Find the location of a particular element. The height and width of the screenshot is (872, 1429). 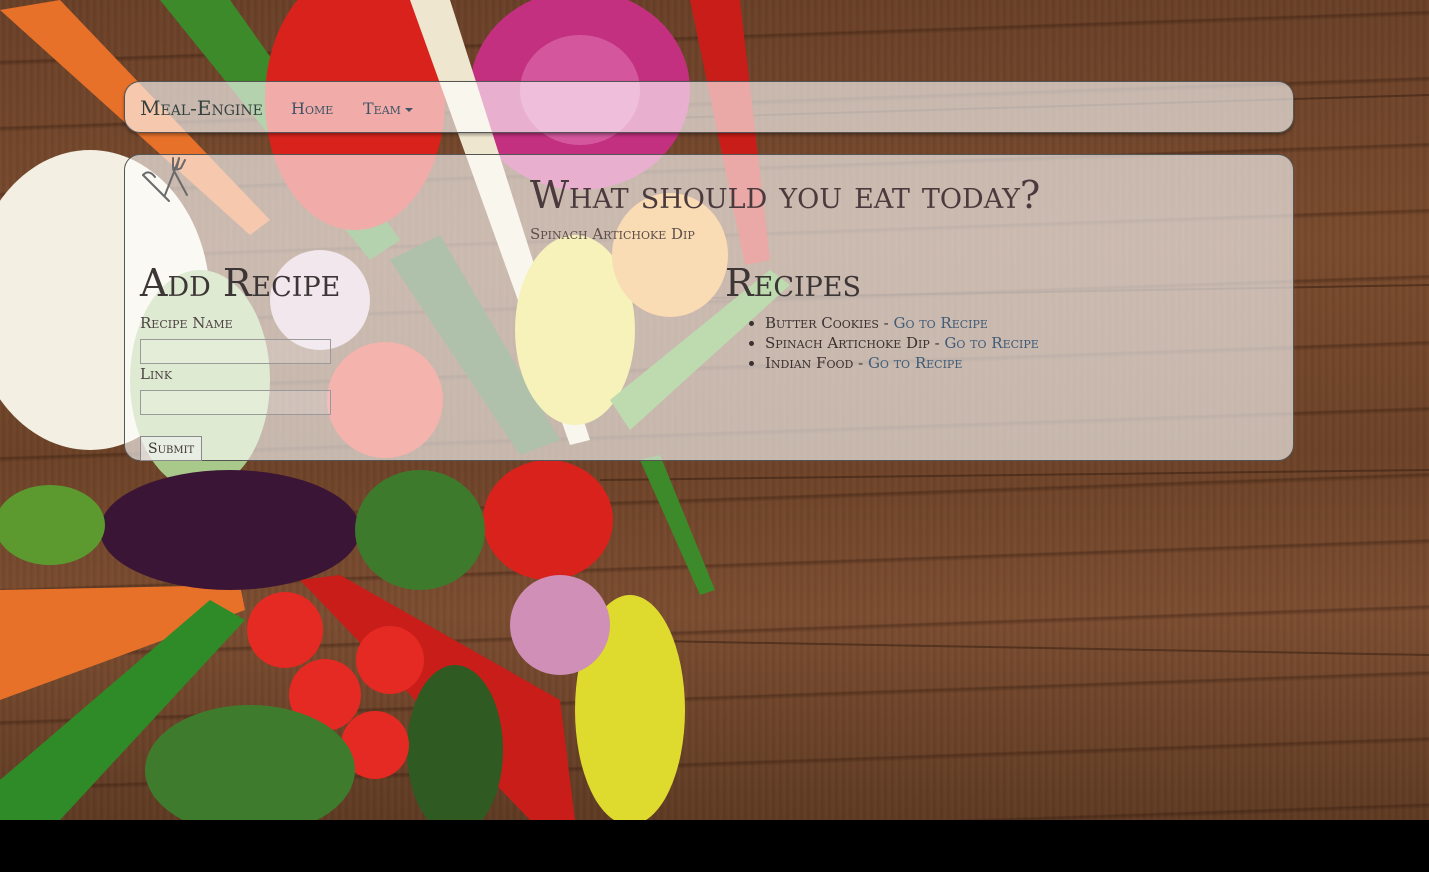

nav-team-dropdown: Team is located at coordinates (388, 108).